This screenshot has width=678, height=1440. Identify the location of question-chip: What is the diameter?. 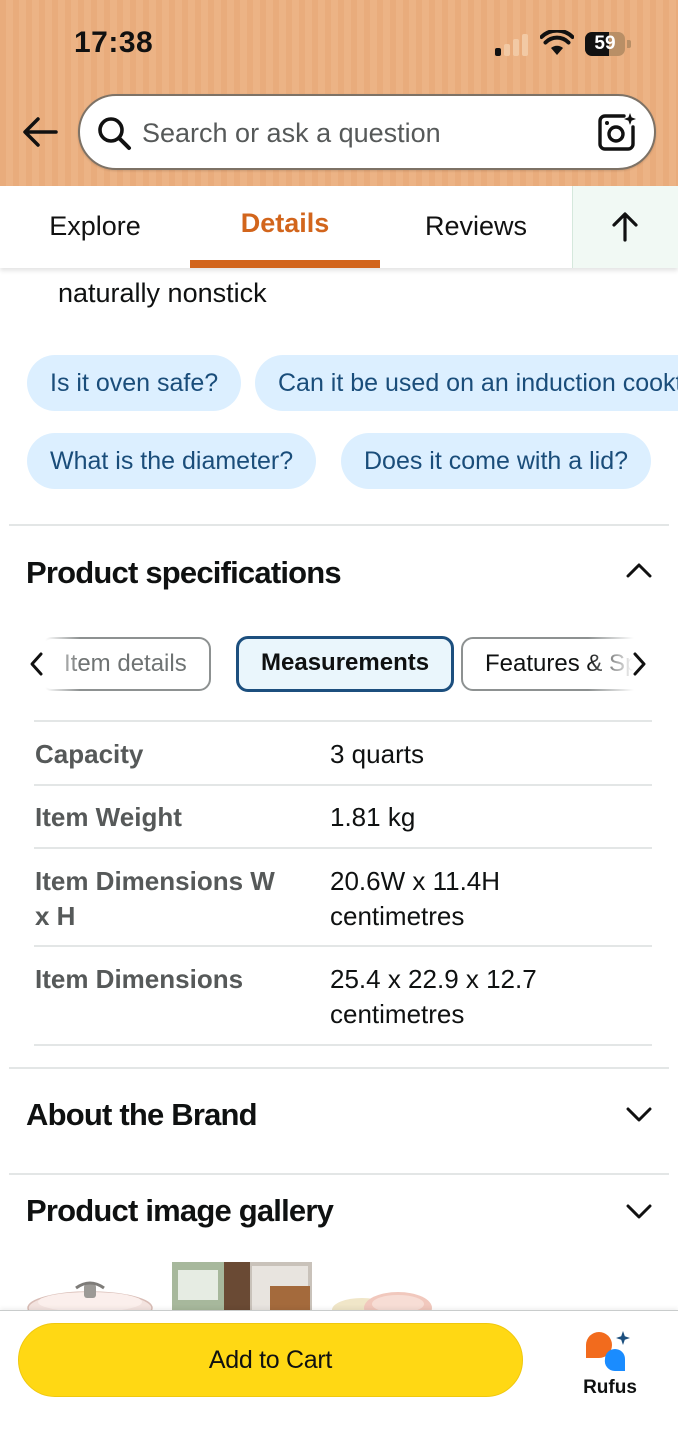
(172, 461).